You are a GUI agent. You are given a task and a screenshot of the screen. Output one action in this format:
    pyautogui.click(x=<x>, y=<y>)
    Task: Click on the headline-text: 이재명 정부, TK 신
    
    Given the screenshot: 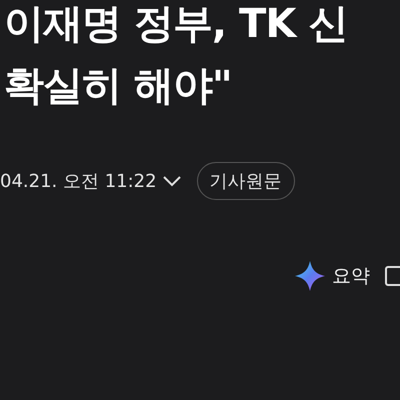 What is the action you would take?
    pyautogui.click(x=176, y=24)
    